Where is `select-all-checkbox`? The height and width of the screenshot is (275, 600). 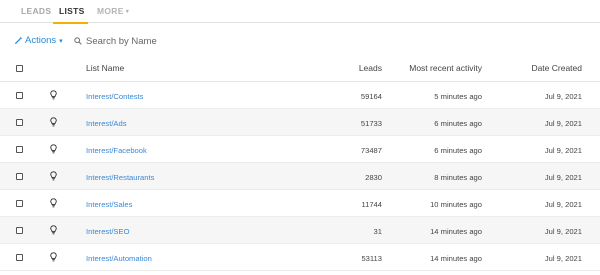
select-all-checkbox is located at coordinates (19, 68).